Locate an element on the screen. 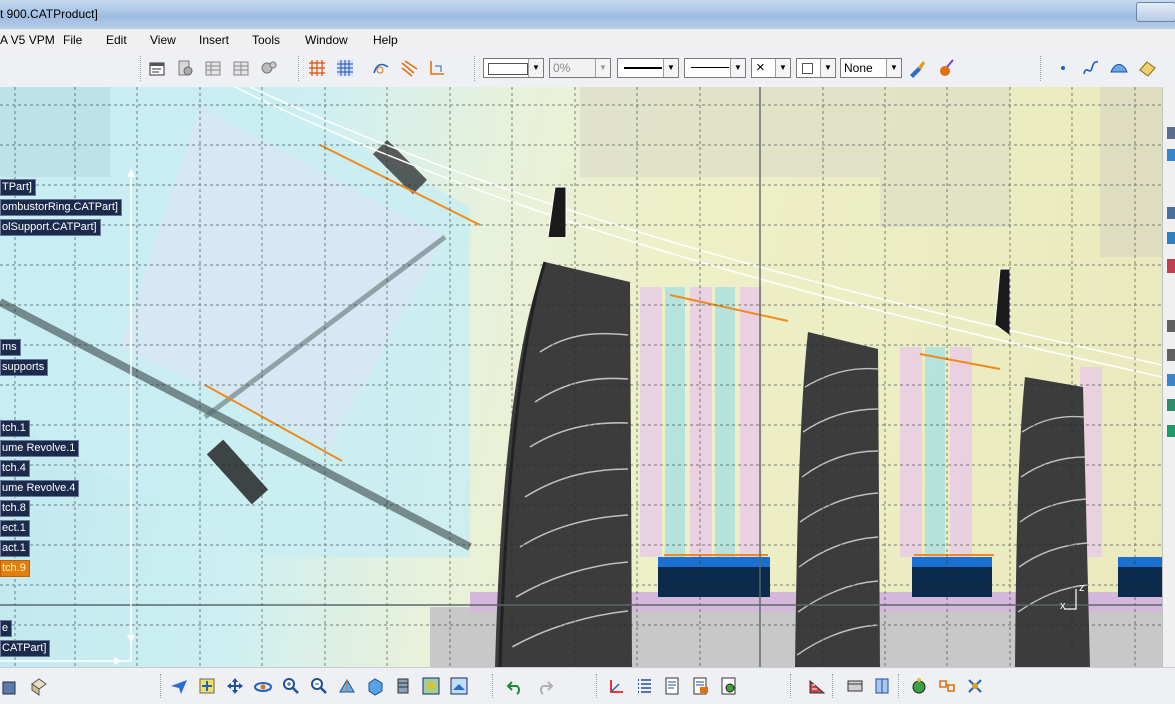 Image resolution: width=1175 pixels, height=704 pixels. apply-material-2-icon is located at coordinates (919, 686).